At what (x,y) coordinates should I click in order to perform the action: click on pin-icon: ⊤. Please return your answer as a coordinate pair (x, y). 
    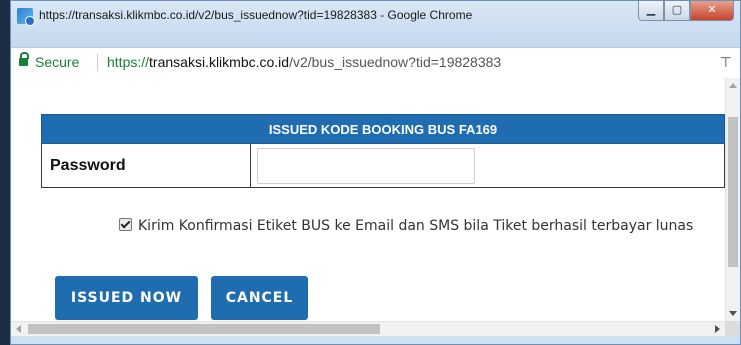
    Looking at the image, I should click on (726, 62).